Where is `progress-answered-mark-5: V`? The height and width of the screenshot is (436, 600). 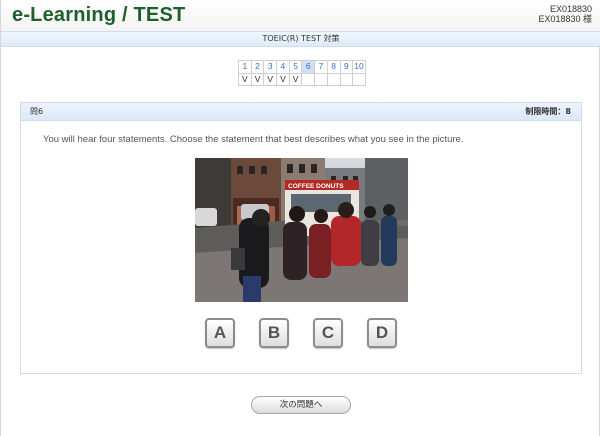
progress-answered-mark-5: V is located at coordinates (295, 79).